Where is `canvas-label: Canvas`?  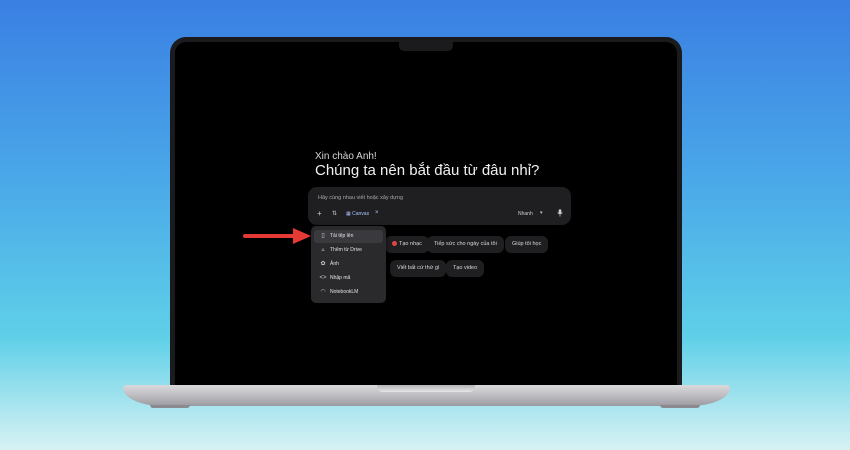
canvas-label: Canvas is located at coordinates (361, 214).